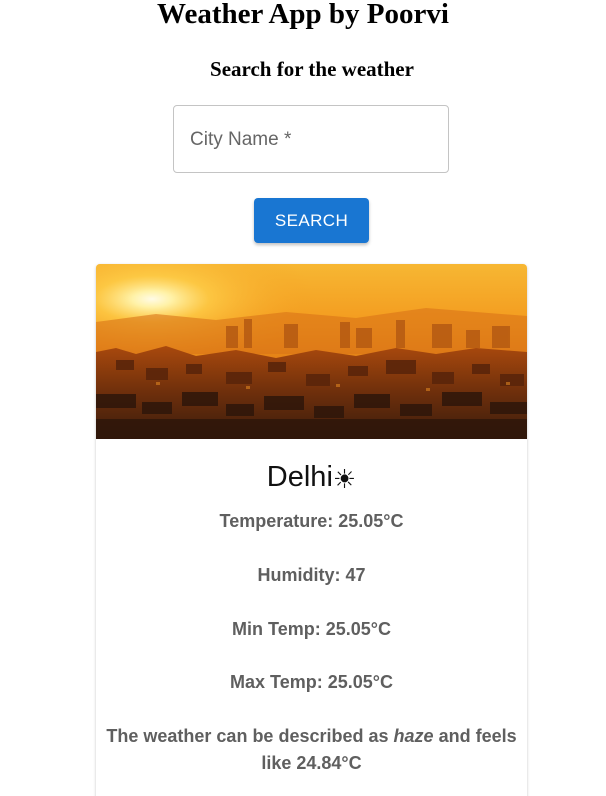 The width and height of the screenshot is (606, 796). What do you see at coordinates (312, 69) in the screenshot?
I see `search-subtitle: Search for the weather` at bounding box center [312, 69].